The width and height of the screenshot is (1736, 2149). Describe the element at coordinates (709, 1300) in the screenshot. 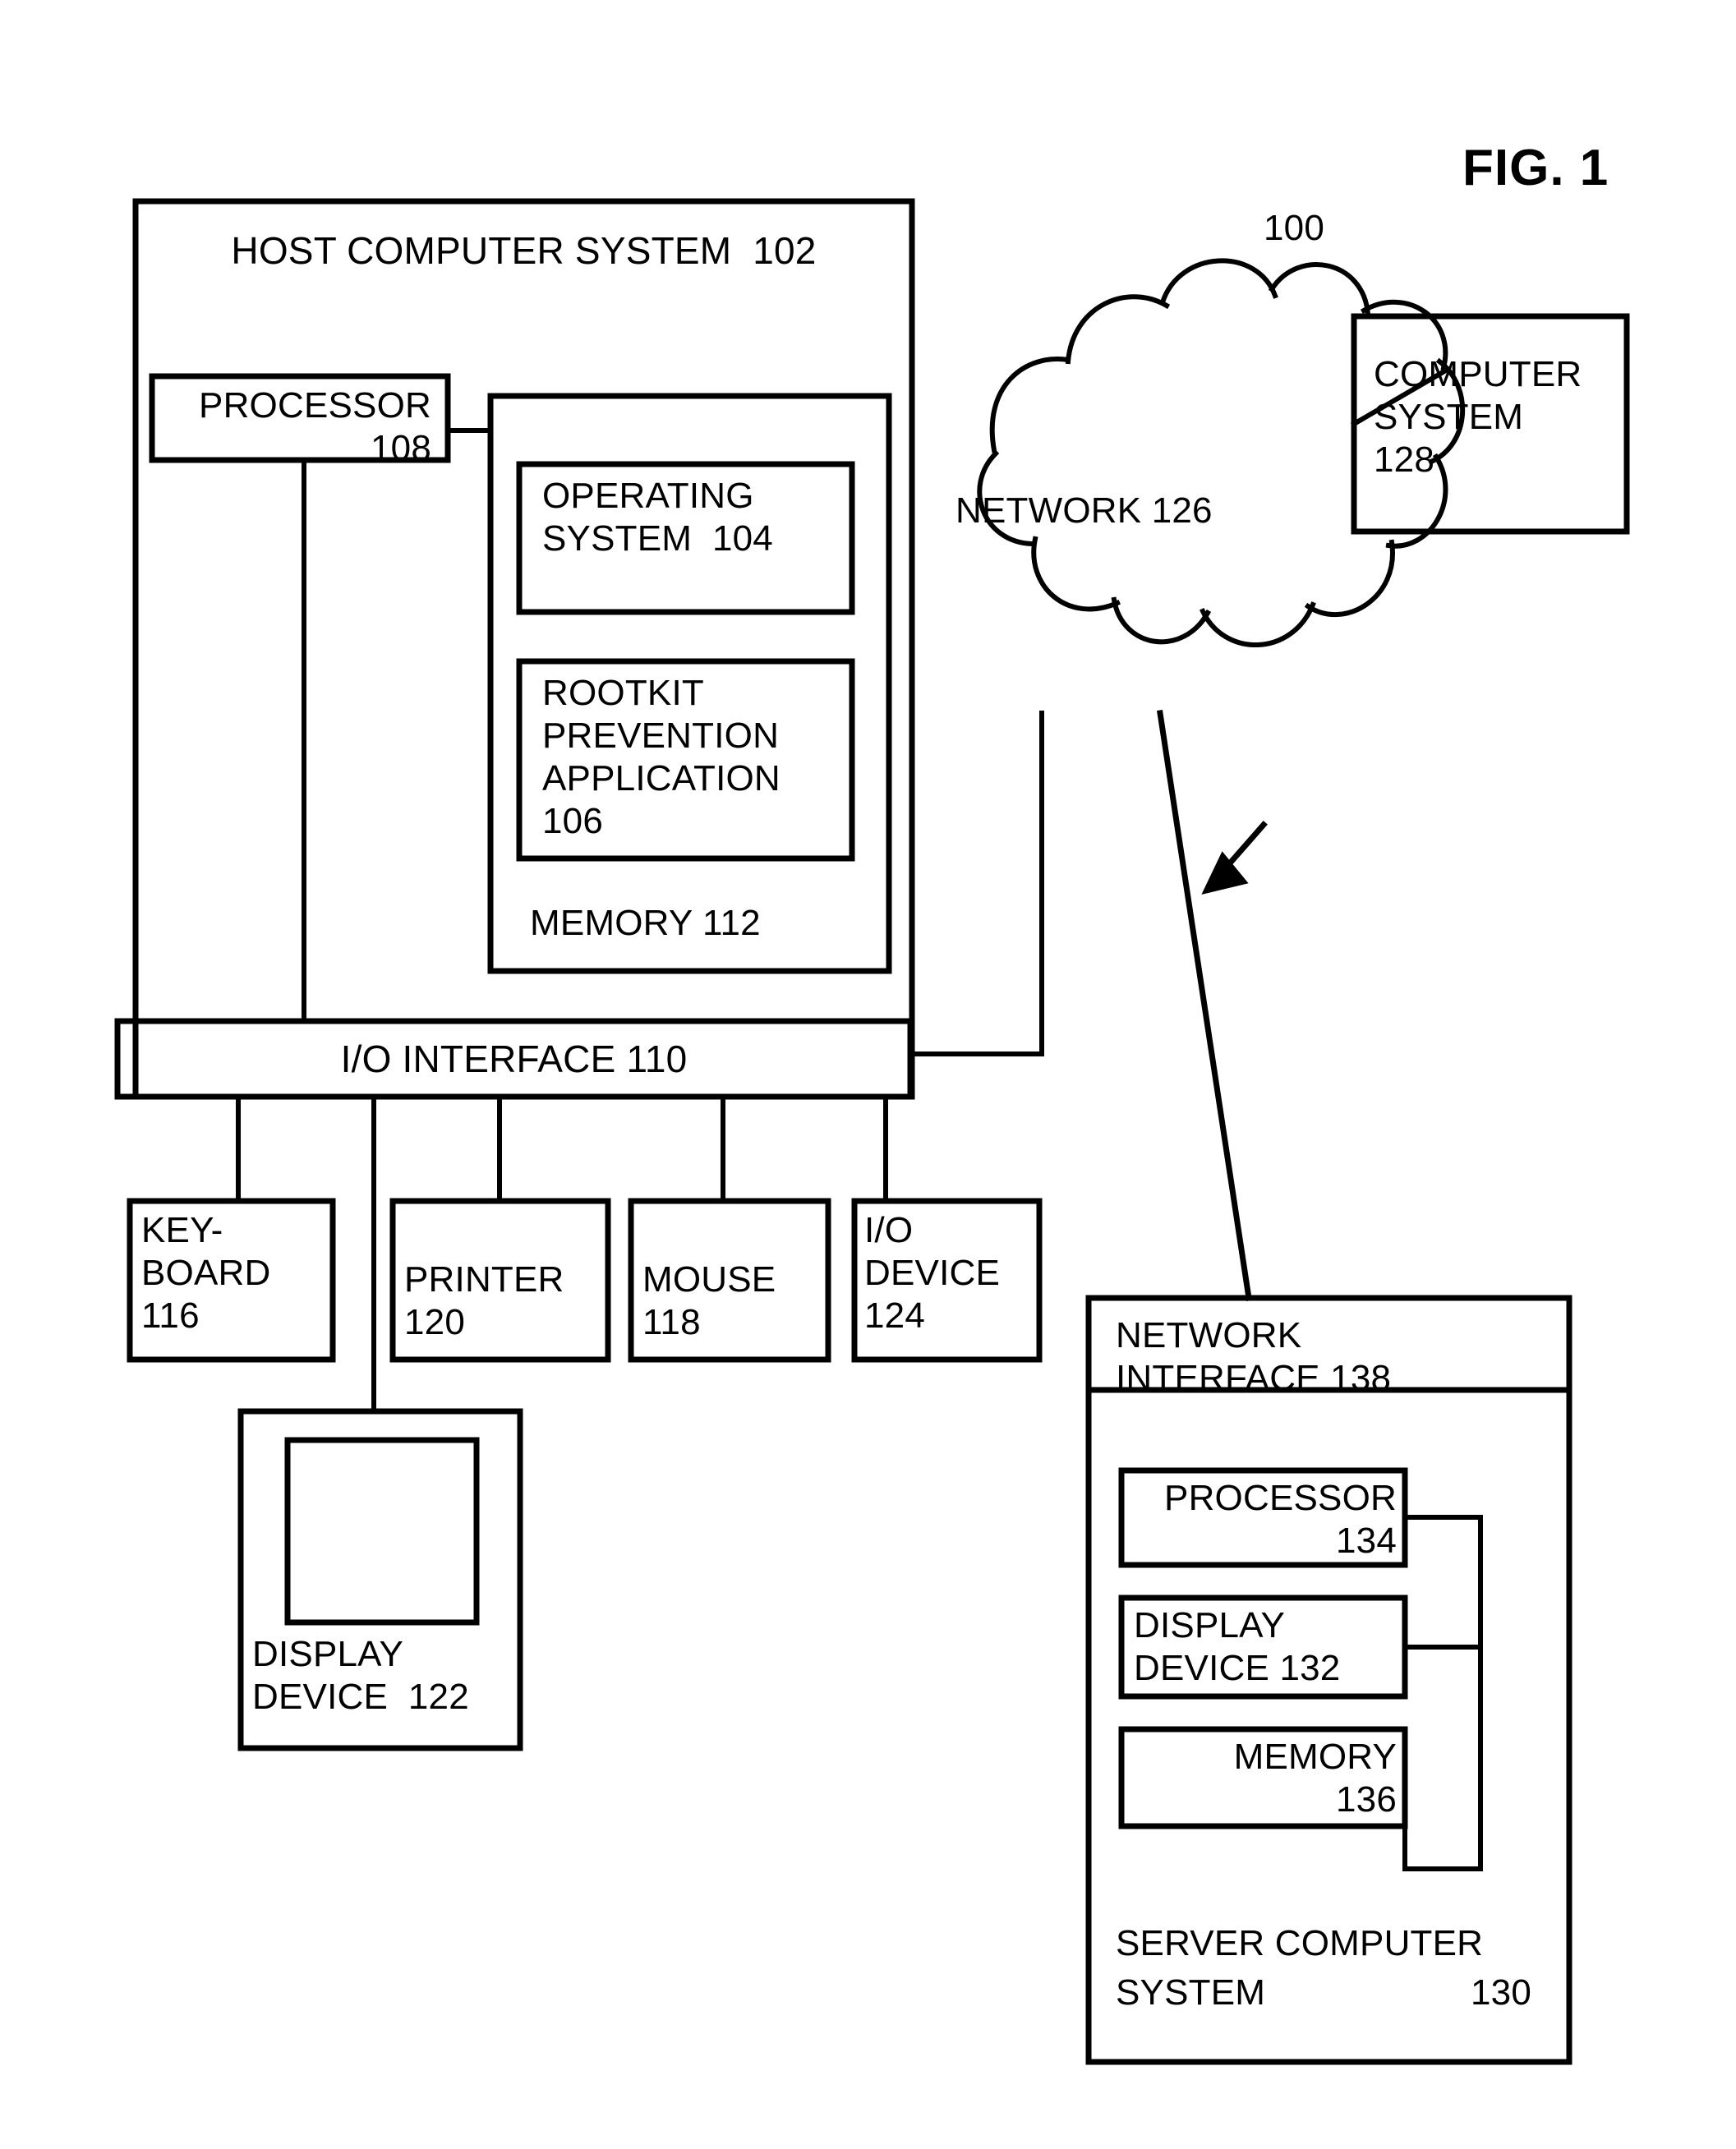

I see `mouse-label: MOUSE 118` at that location.